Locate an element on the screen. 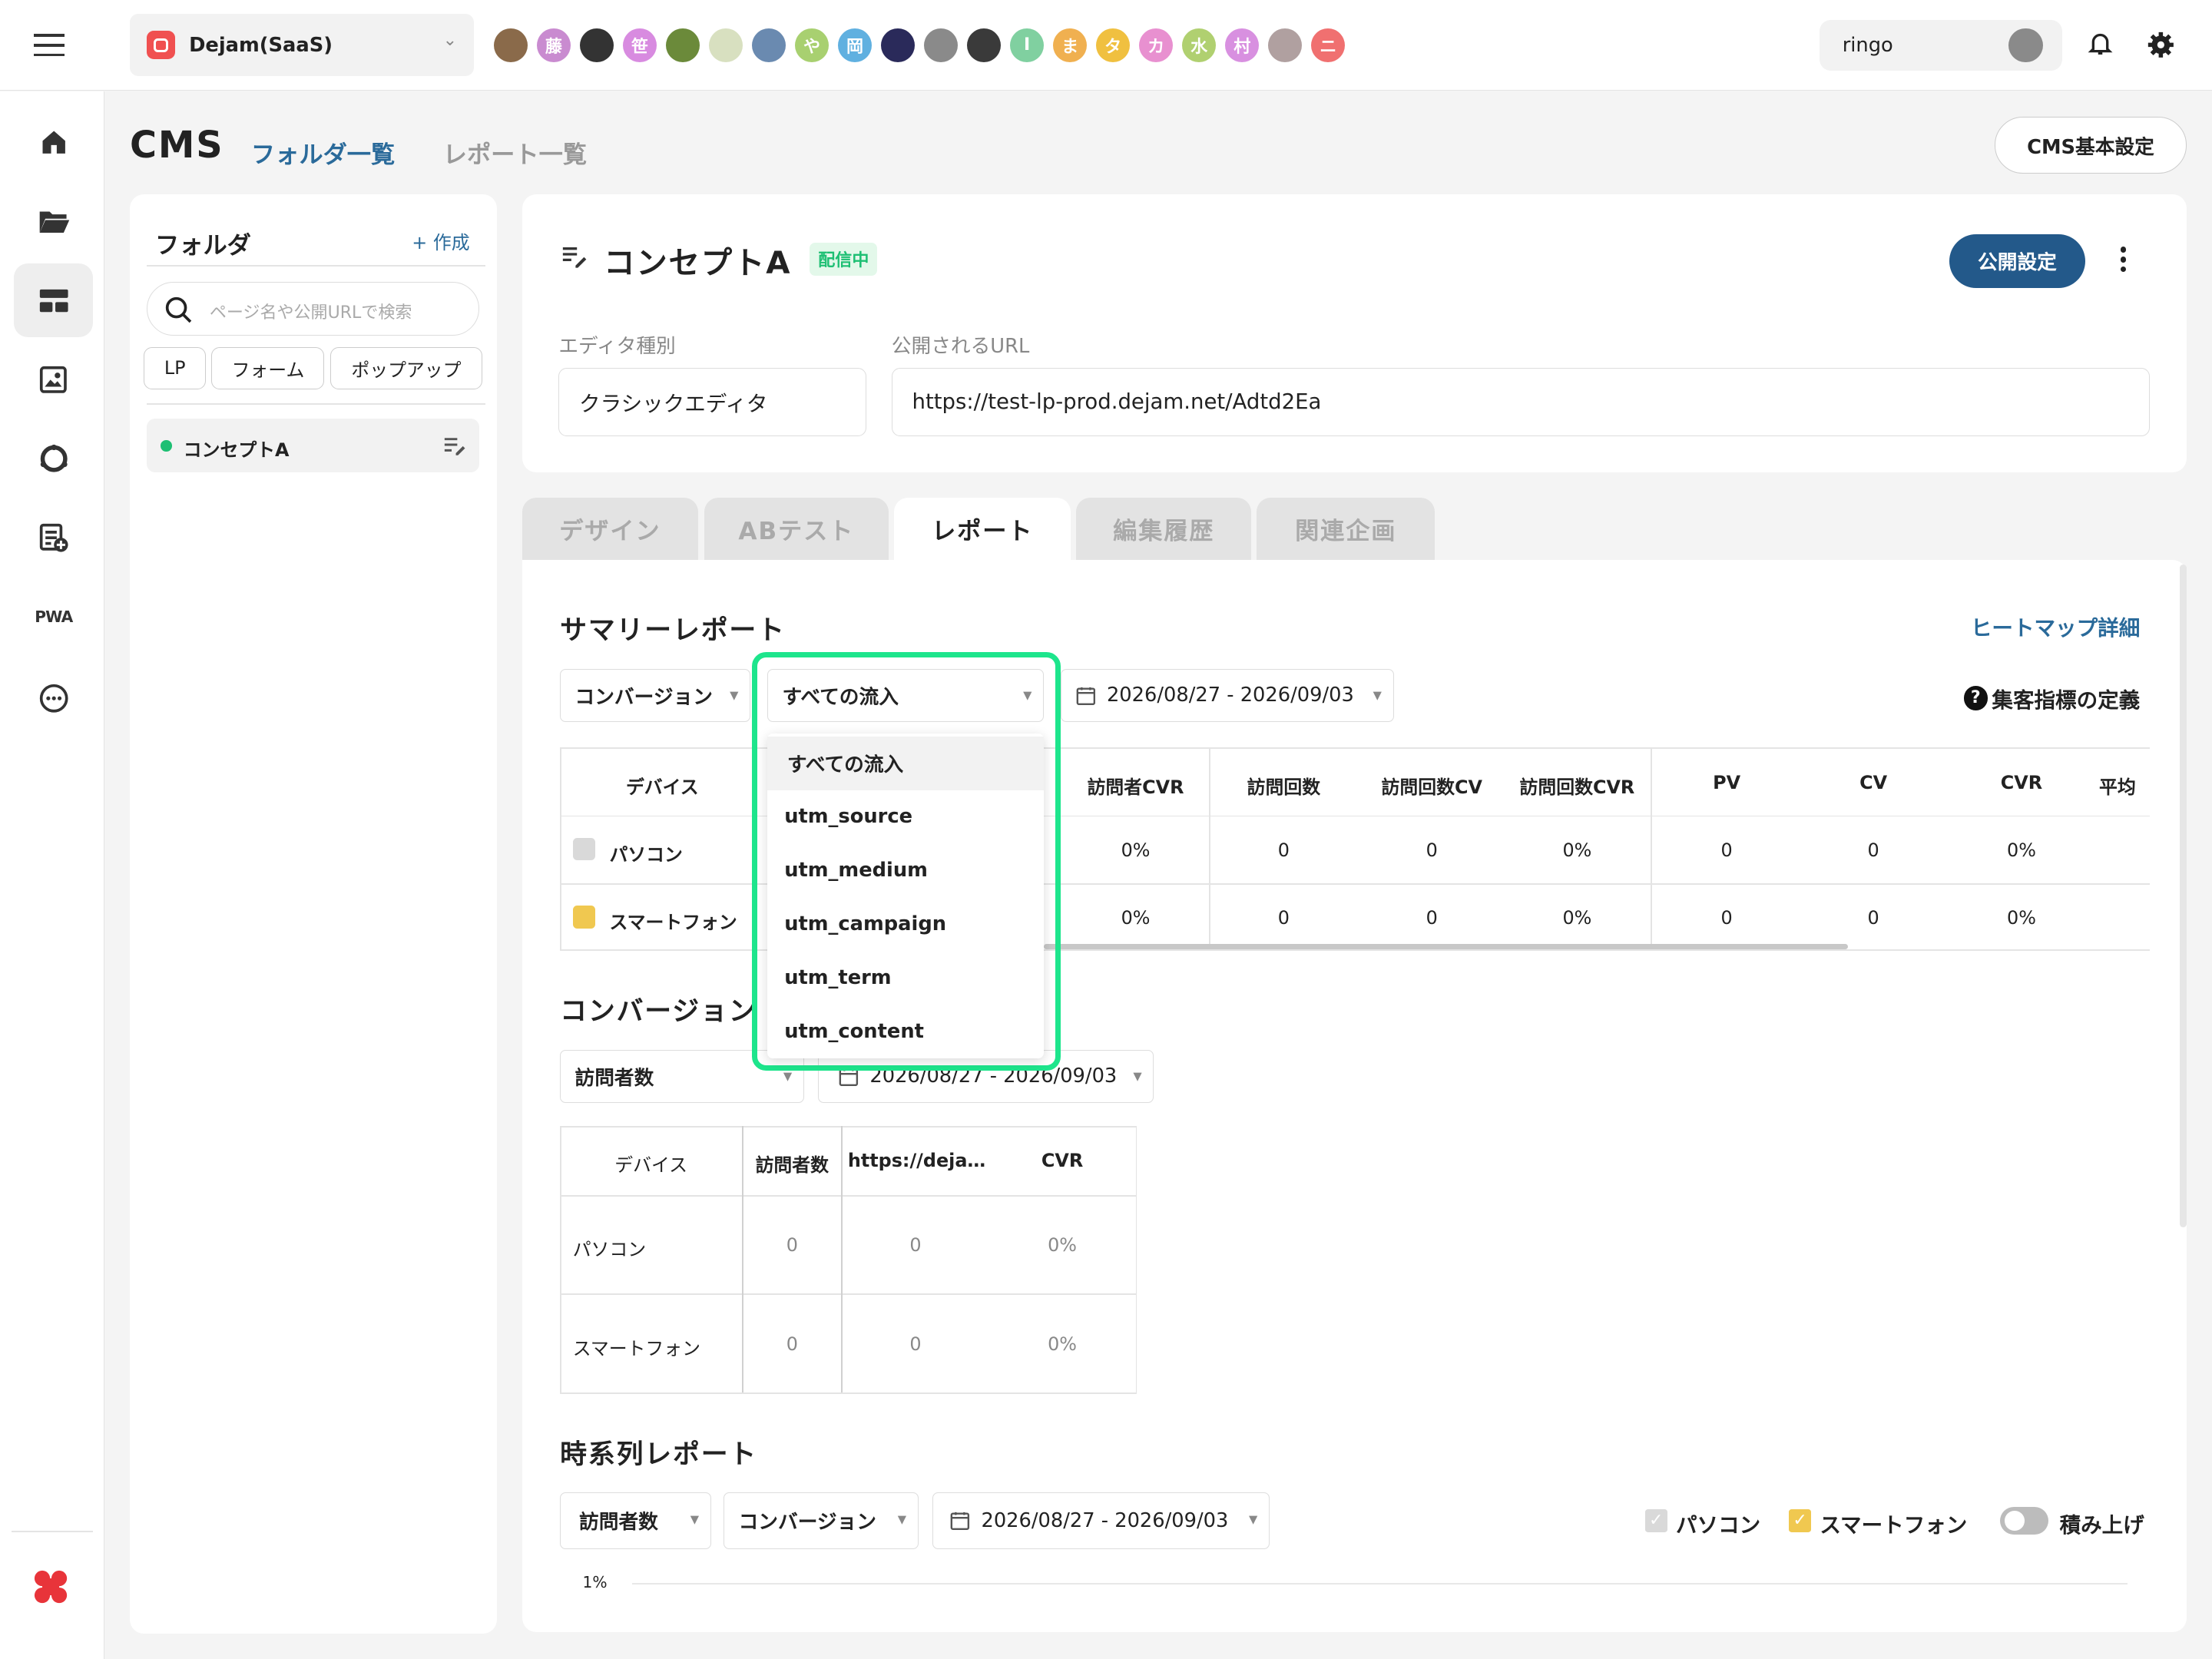 This screenshot has height=1659, width=2212. member-avatar: や is located at coordinates (812, 45).